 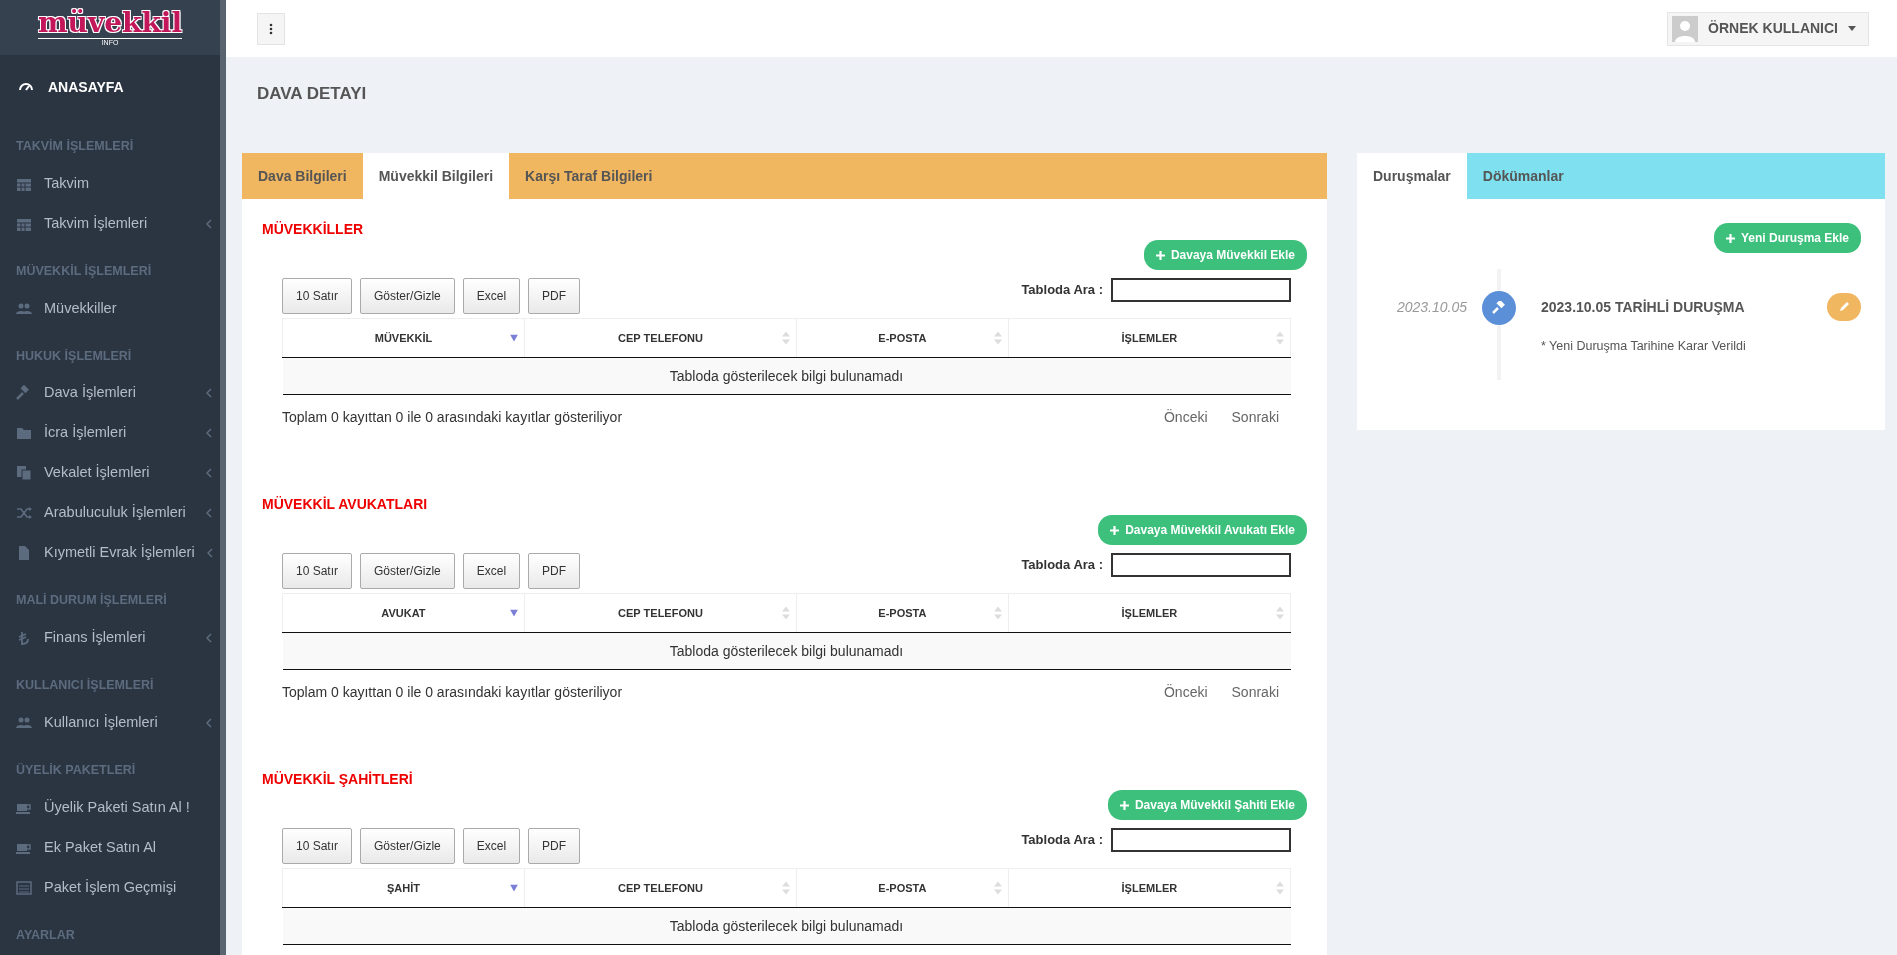 I want to click on column-header: MÜVEKKİL, so click(x=403, y=338).